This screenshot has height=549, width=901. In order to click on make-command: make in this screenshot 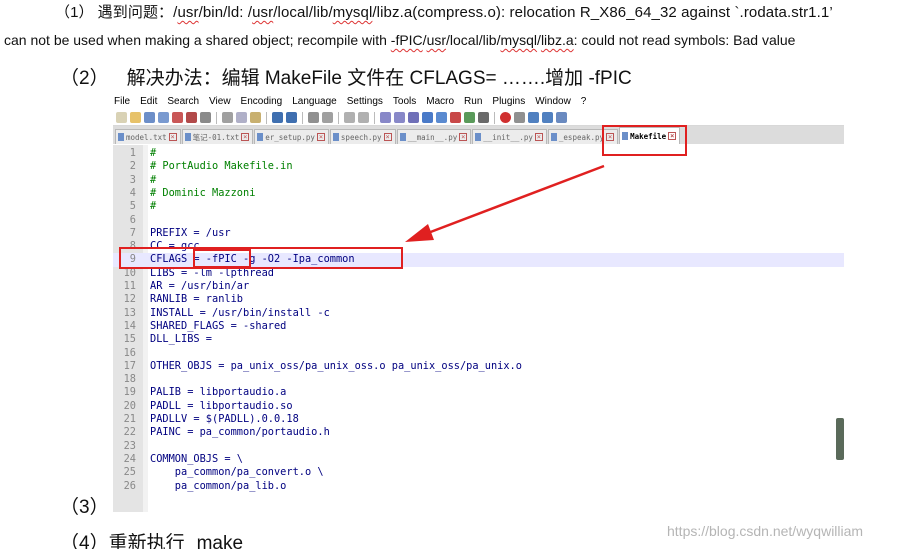, I will do `click(220, 541)`.